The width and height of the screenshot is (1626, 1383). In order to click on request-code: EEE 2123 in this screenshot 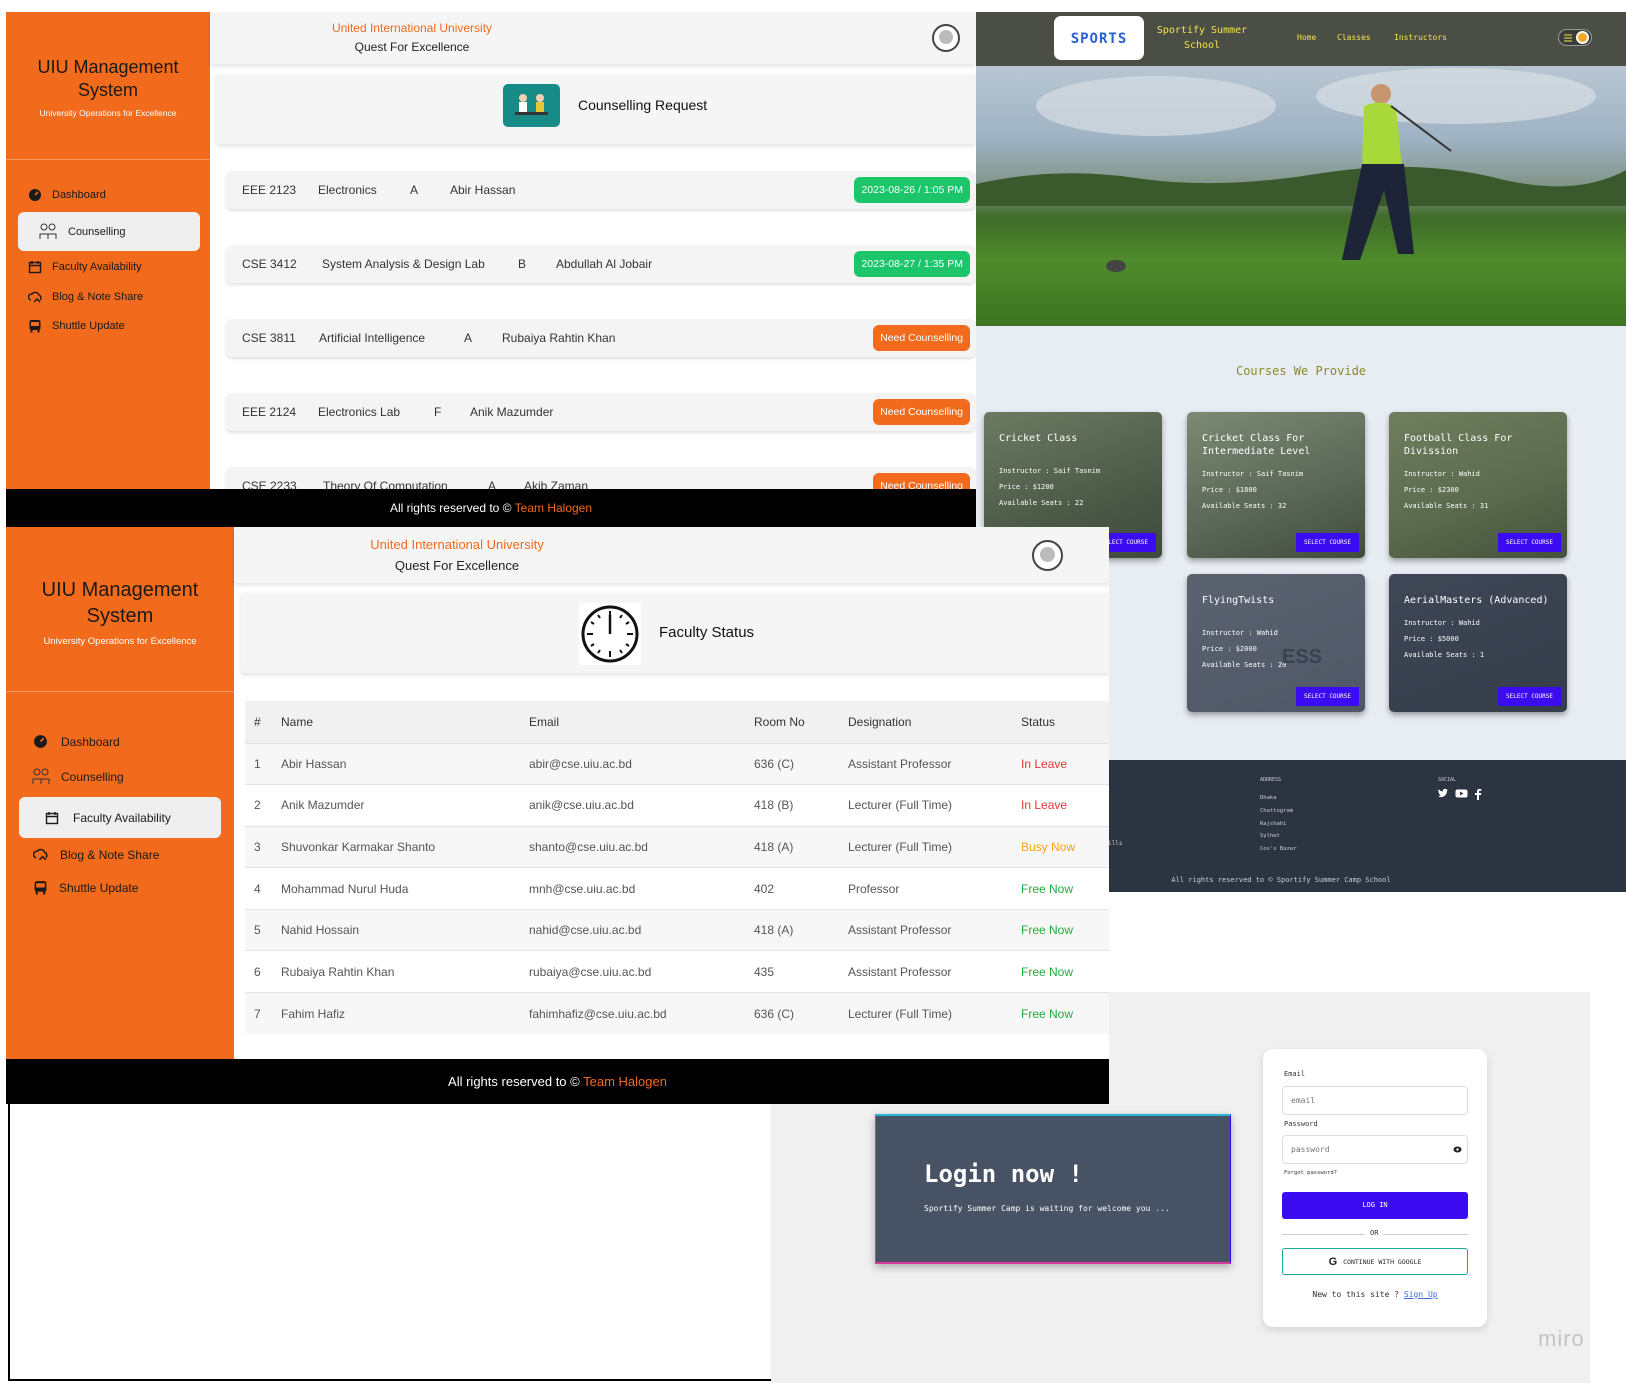, I will do `click(269, 190)`.